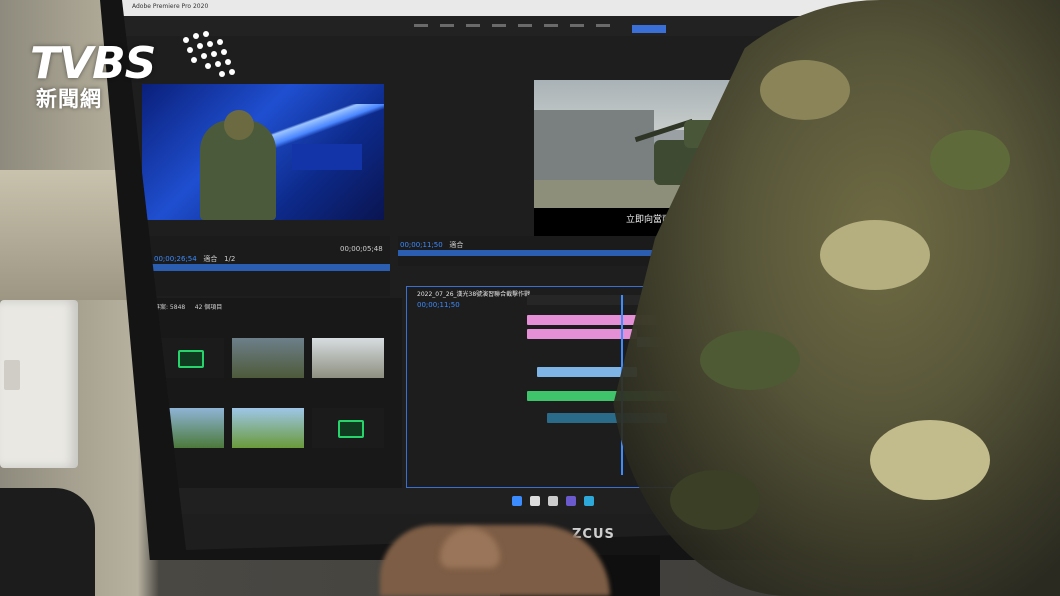 The width and height of the screenshot is (1060, 596). I want to click on active-workspace-tab, so click(649, 29).